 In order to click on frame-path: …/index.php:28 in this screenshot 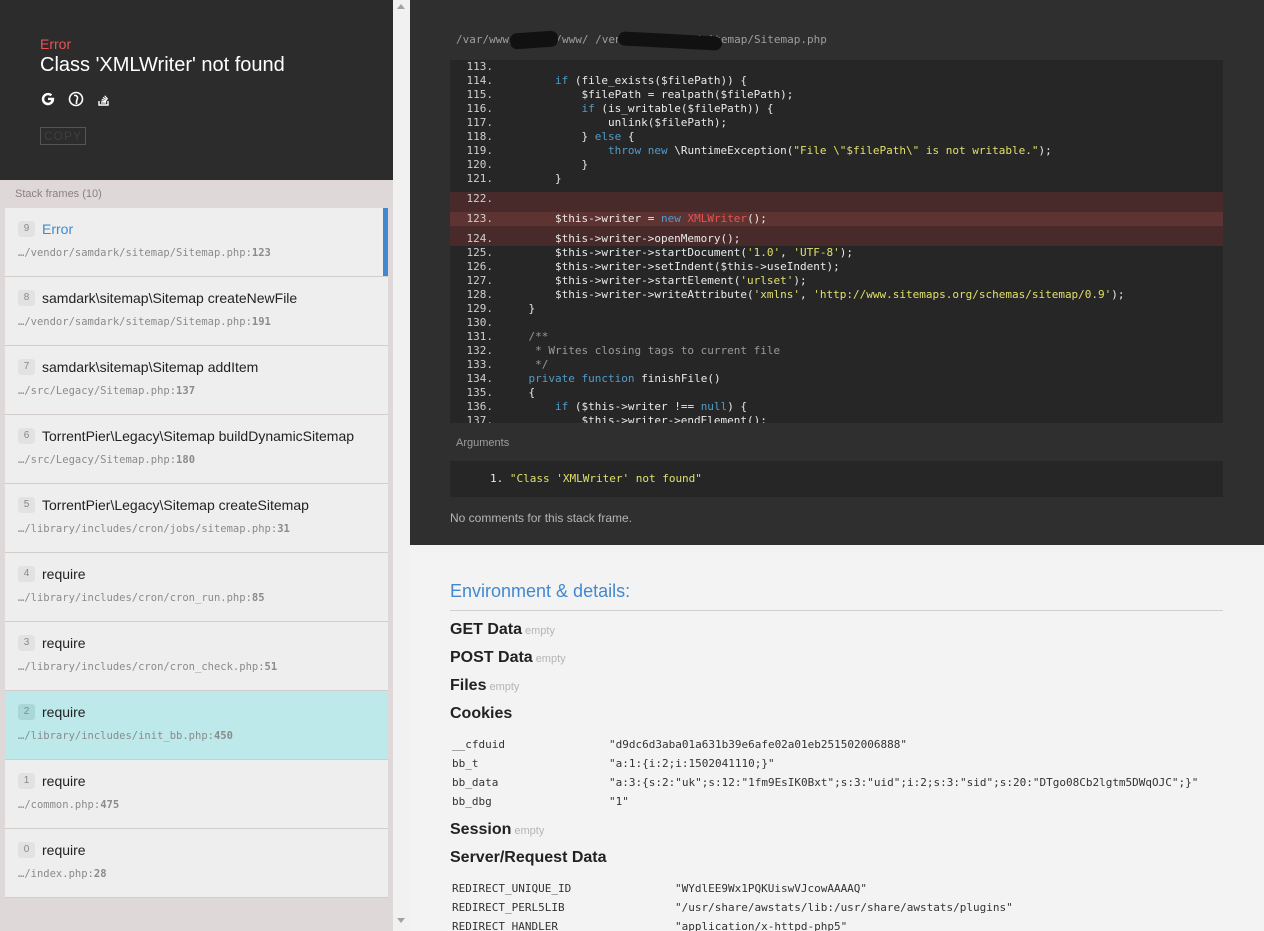, I will do `click(62, 874)`.